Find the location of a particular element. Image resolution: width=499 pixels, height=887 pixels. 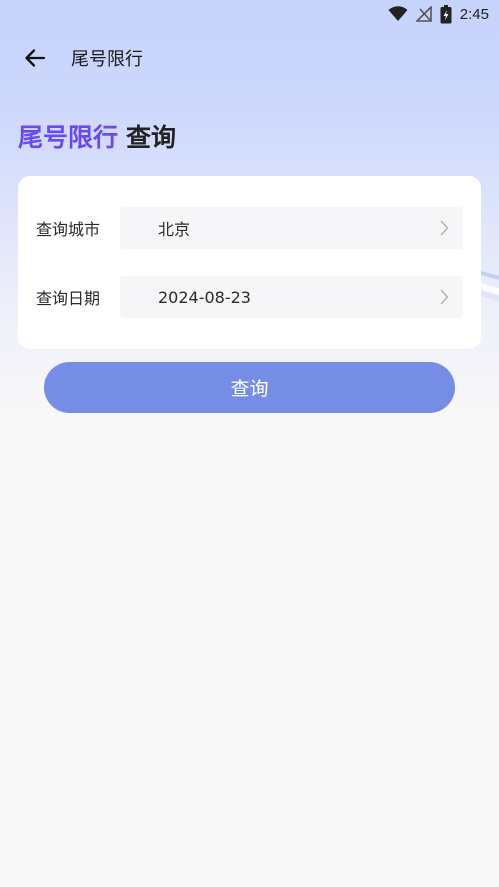

date-value: 2024-08-23 is located at coordinates (204, 297).